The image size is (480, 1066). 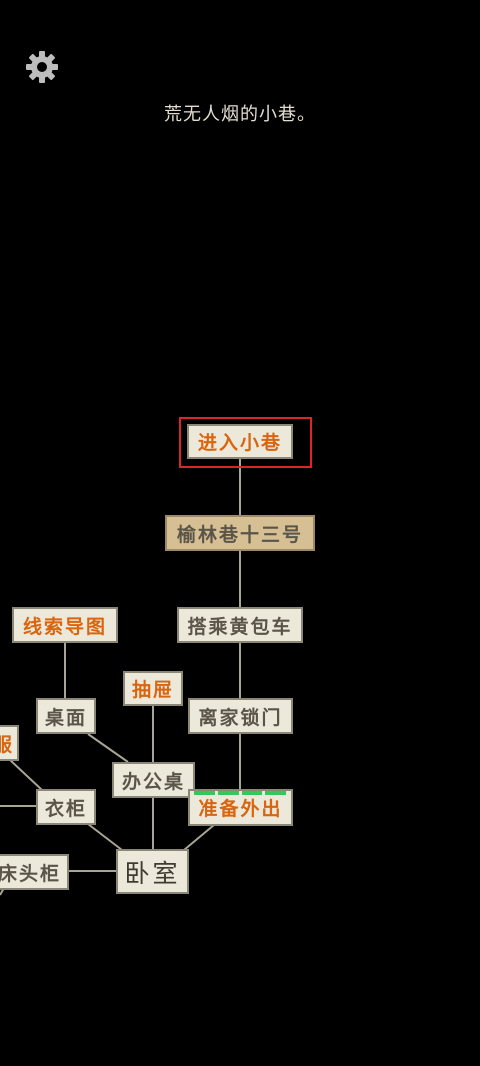 I want to click on node-wardrobe: 衣柜, so click(x=66, y=807).